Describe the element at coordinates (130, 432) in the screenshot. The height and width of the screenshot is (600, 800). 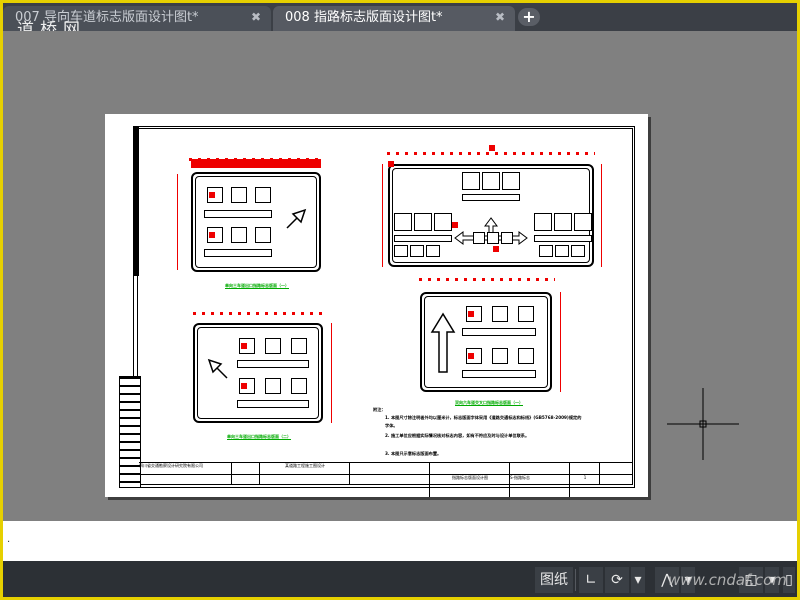
I see `revision-table` at that location.